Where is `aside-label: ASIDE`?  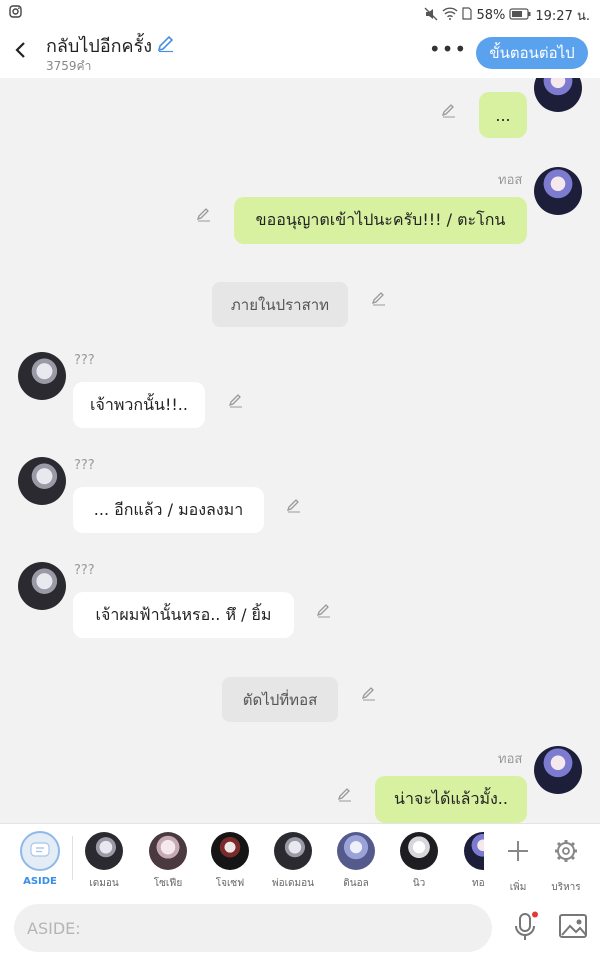
aside-label: ASIDE is located at coordinates (40, 881).